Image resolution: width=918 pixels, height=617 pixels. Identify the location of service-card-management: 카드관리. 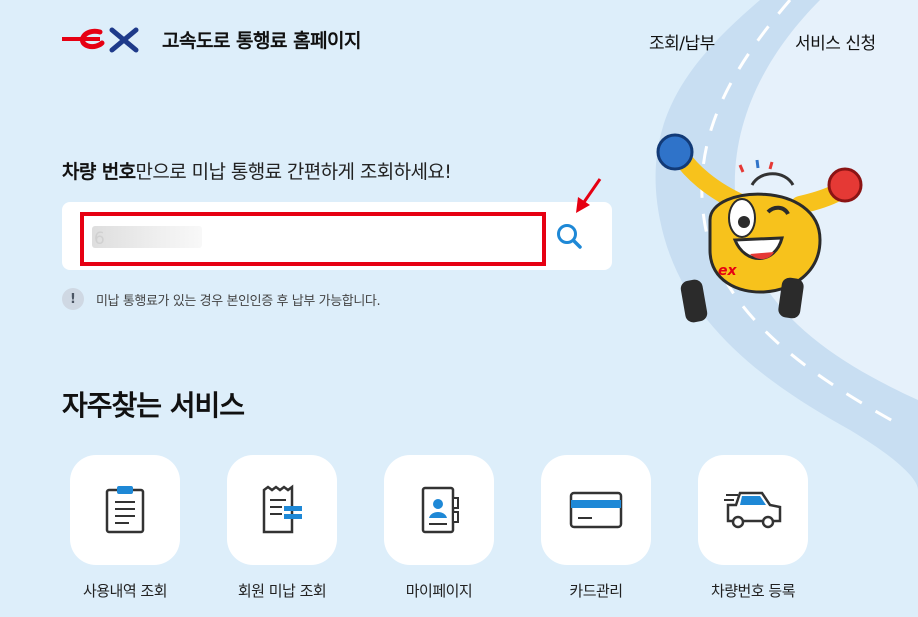
(596, 527).